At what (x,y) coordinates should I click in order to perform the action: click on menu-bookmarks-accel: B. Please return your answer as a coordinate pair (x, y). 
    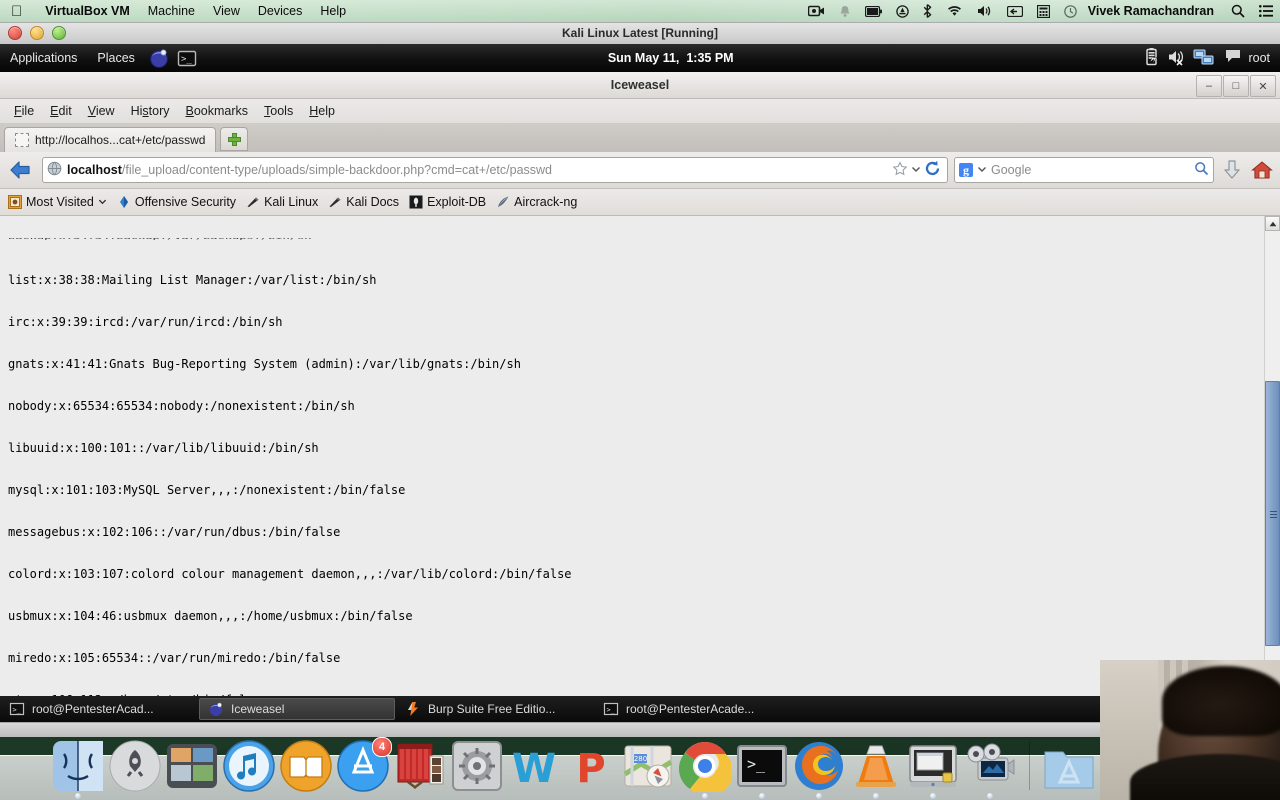
    Looking at the image, I should click on (189, 111).